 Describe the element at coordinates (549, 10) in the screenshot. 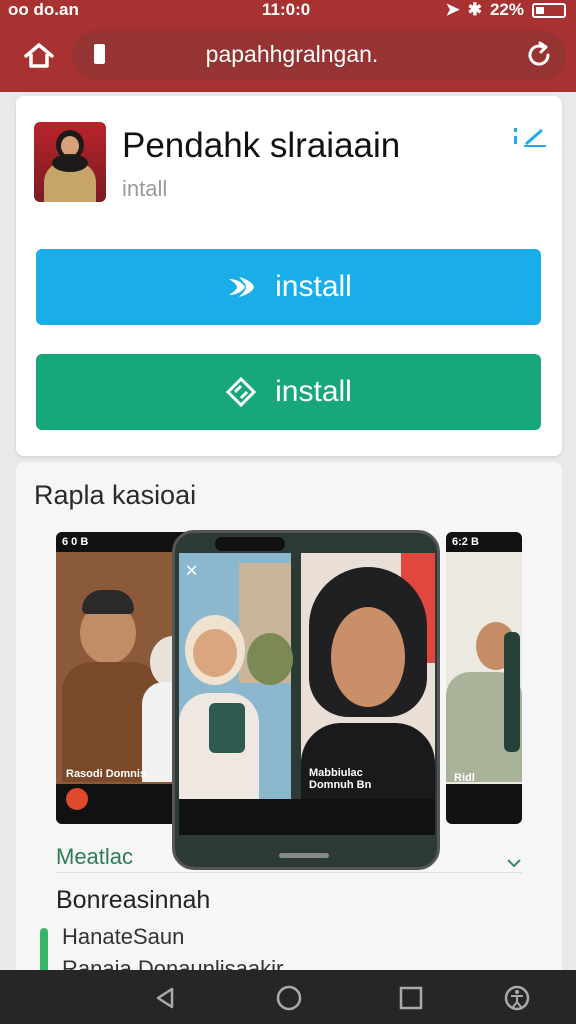

I see `battery-icon` at that location.